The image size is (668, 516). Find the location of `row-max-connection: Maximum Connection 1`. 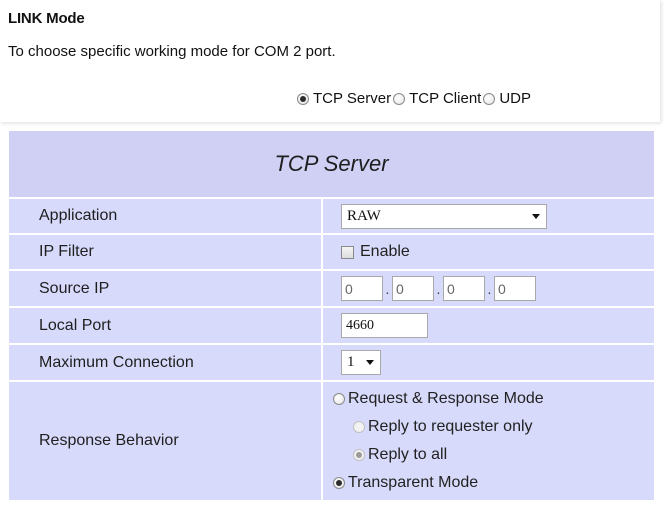

row-max-connection: Maximum Connection 1 is located at coordinates (331, 363).